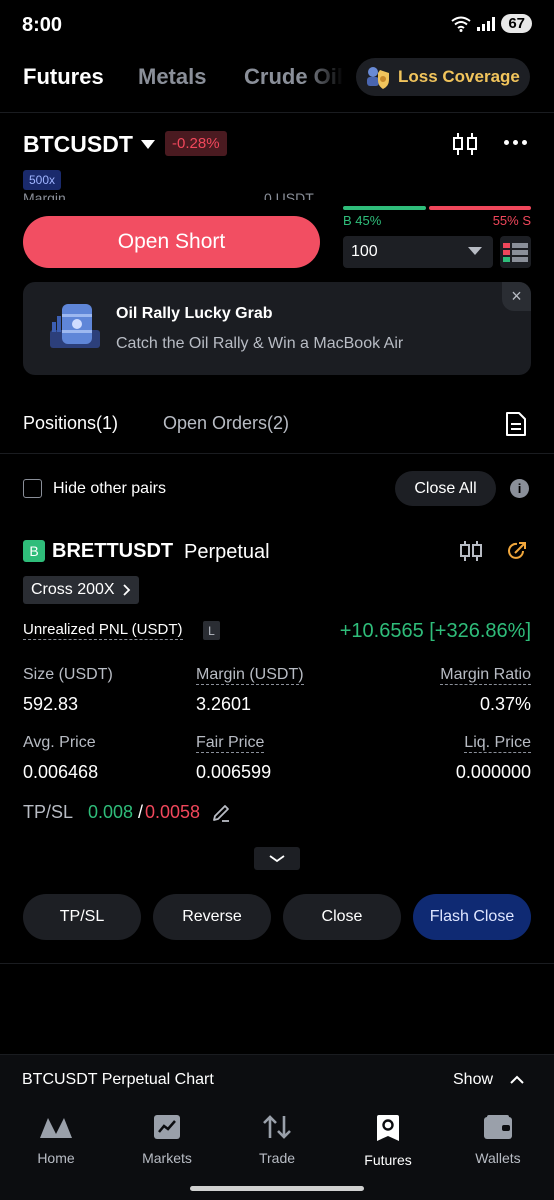  Describe the element at coordinates (277, 1127) in the screenshot. I see `trade-arrows-icon` at that location.